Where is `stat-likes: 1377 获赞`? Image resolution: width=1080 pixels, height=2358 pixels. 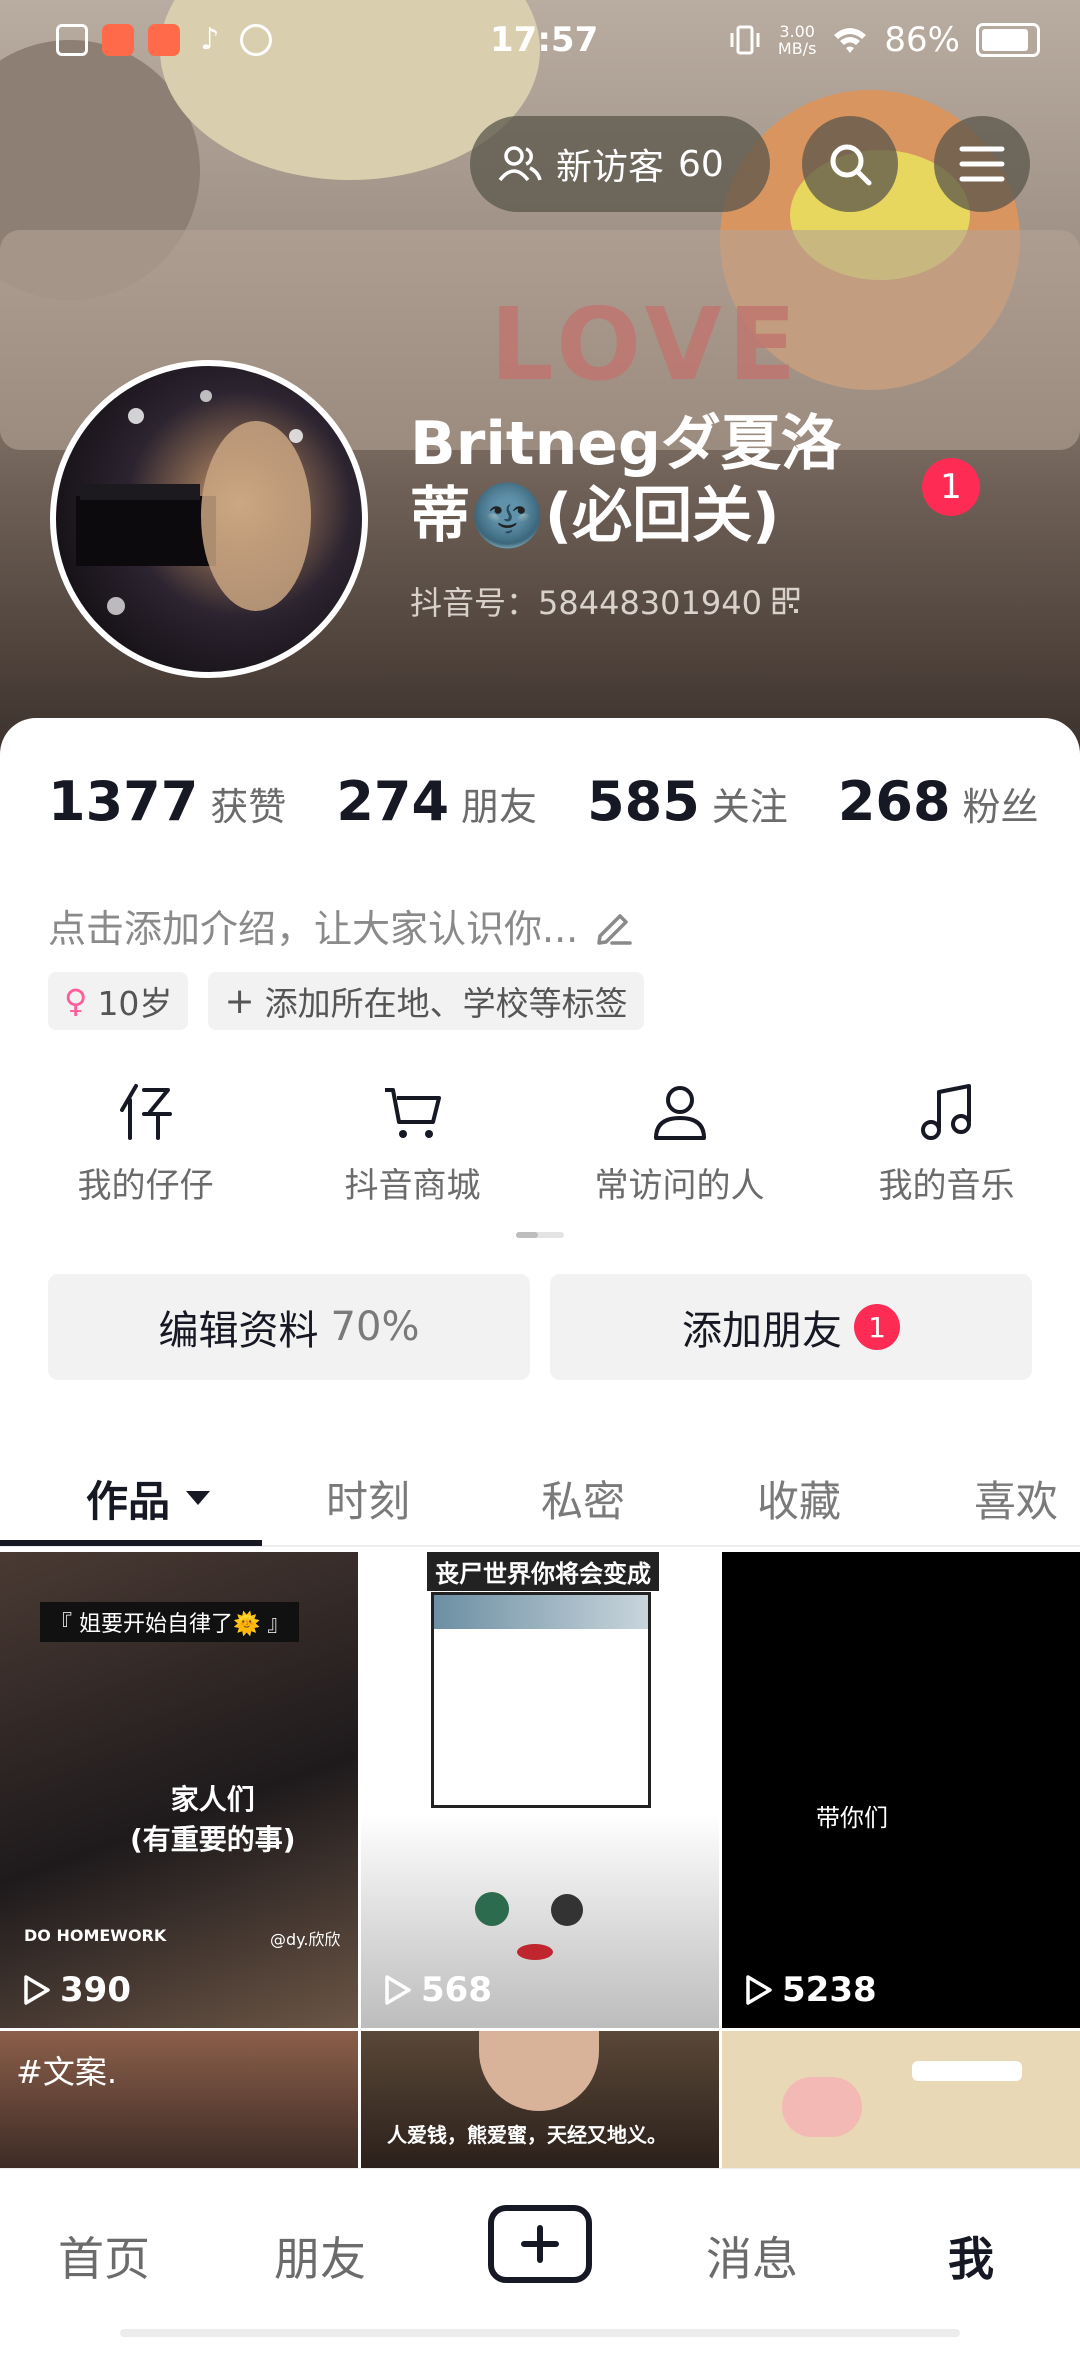 stat-likes: 1377 获赞 is located at coordinates (167, 801).